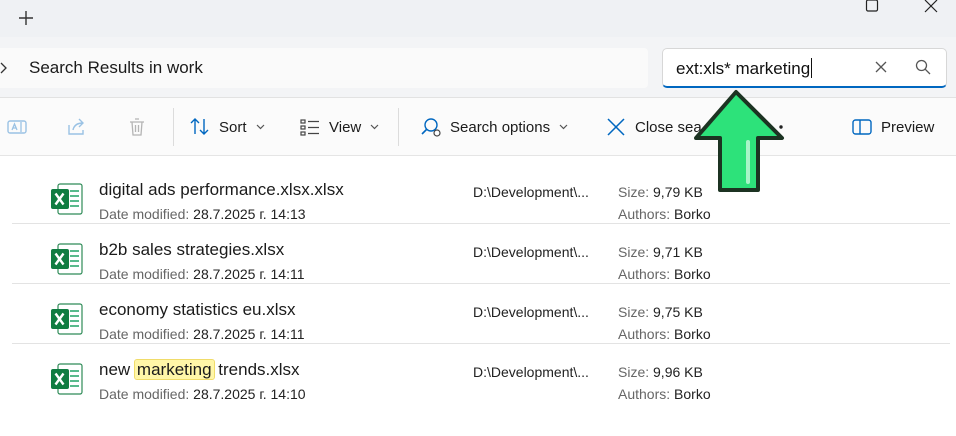  Describe the element at coordinates (116, 67) in the screenshot. I see `breadcrumb-text: Search Results in work` at that location.